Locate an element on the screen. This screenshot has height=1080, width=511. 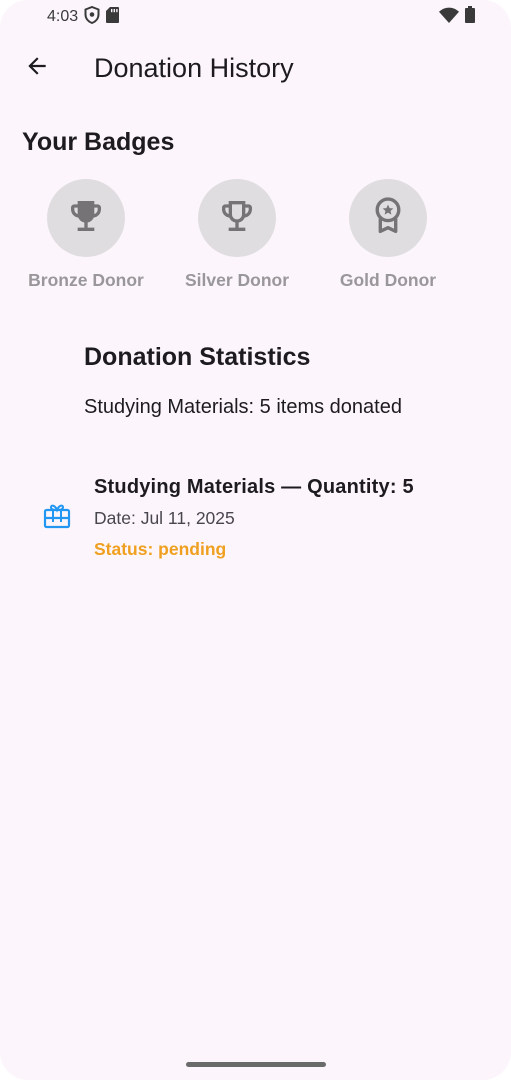
arrow-back-icon is located at coordinates (37, 68).